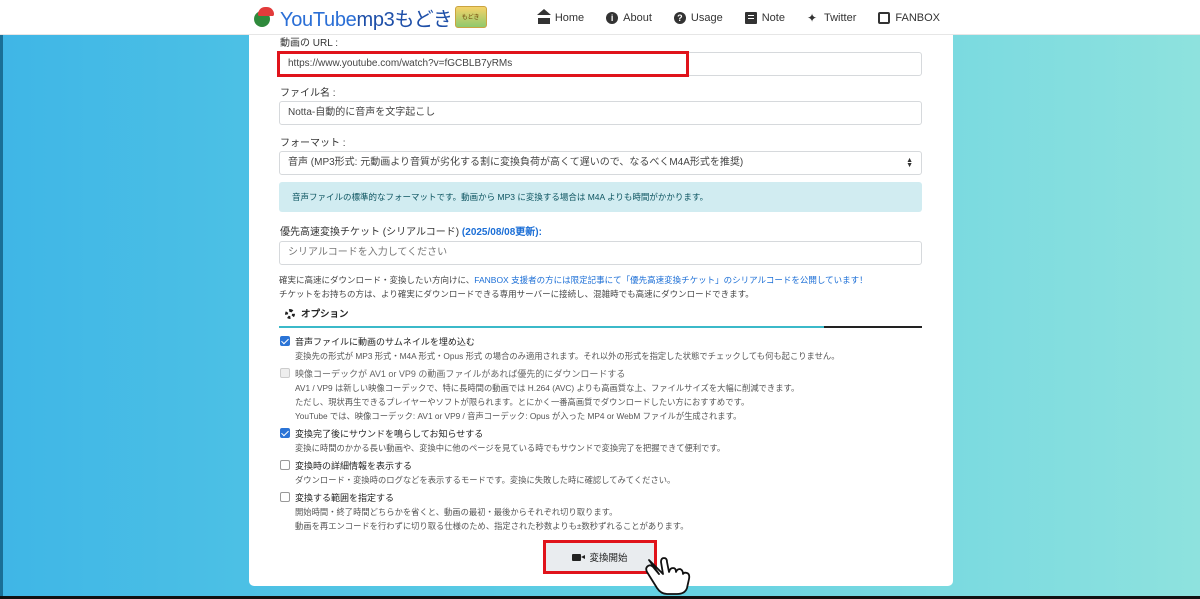 Image resolution: width=1200 pixels, height=599 pixels. What do you see at coordinates (668, 576) in the screenshot?
I see `pointer-hand-icon` at bounding box center [668, 576].